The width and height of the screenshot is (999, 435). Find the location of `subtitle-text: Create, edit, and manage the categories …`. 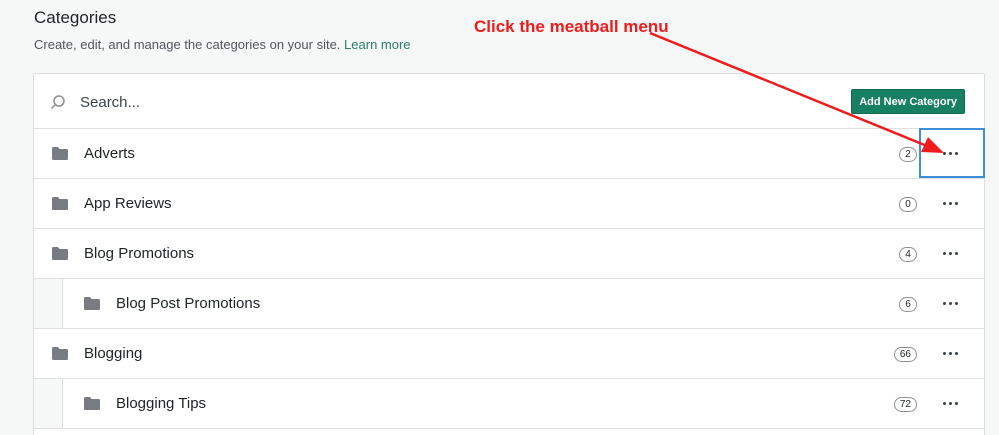

subtitle-text: Create, edit, and manage the categories … is located at coordinates (187, 44).